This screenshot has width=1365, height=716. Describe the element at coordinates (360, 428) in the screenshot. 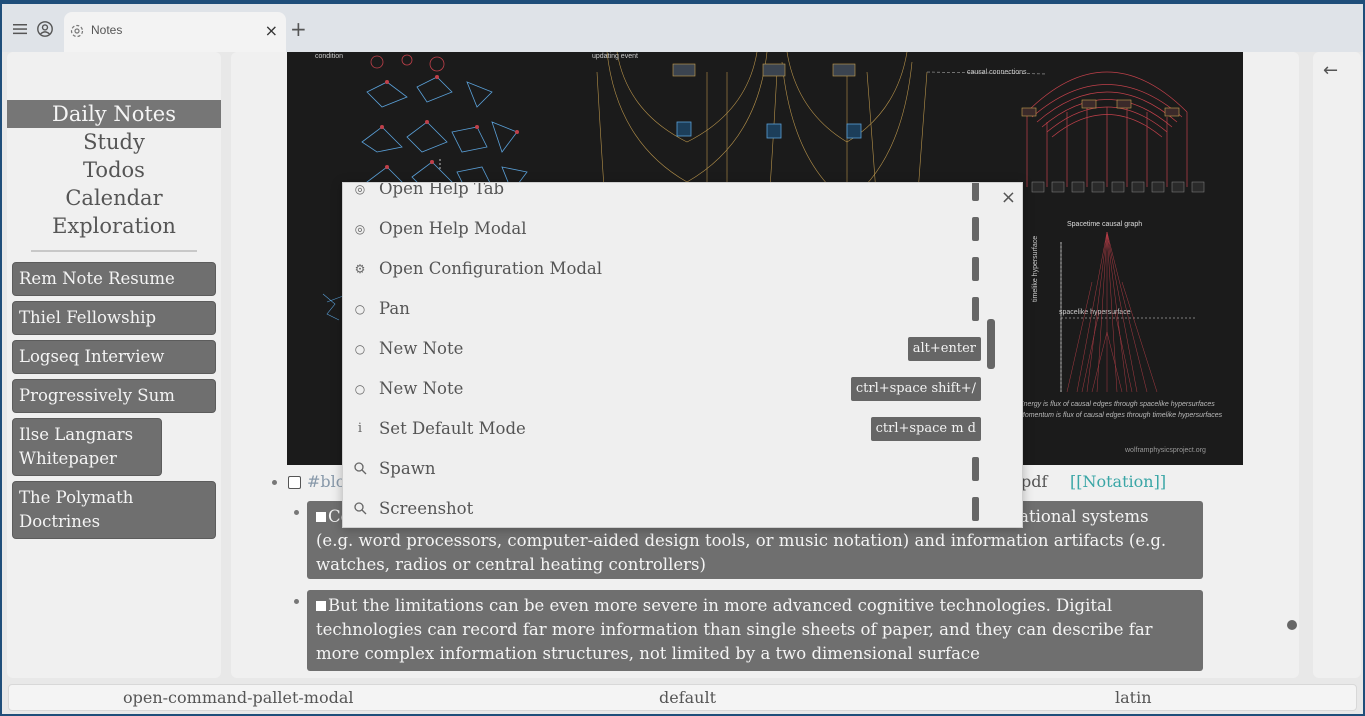

I see `info-icon: i` at that location.